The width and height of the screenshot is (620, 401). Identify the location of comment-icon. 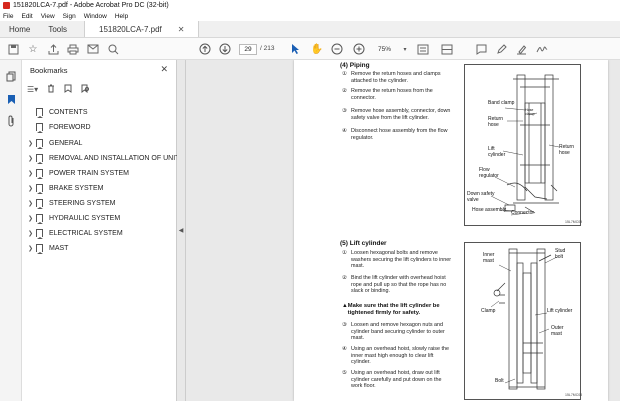
(481, 49).